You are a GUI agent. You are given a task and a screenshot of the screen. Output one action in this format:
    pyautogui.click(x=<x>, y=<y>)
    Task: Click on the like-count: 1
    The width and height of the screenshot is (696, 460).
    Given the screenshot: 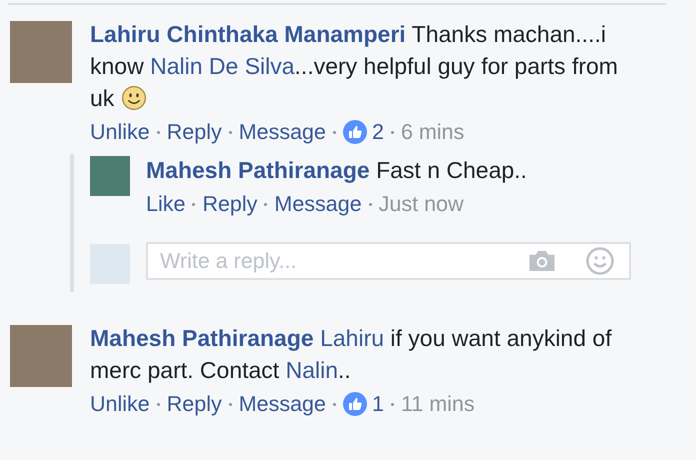 What is the action you would take?
    pyautogui.click(x=378, y=404)
    